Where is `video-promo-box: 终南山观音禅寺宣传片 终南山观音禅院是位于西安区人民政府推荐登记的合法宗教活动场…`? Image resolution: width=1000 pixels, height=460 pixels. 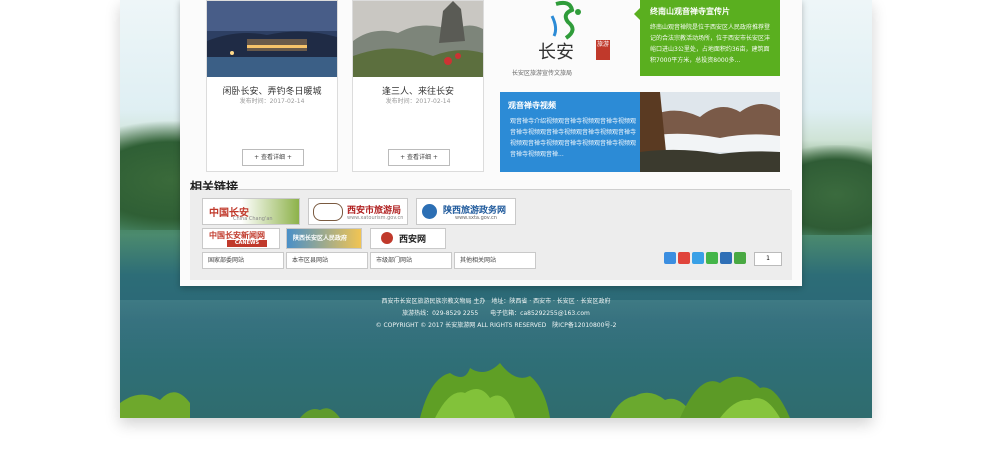 video-promo-box: 终南山观音禅寺宣传片 终南山观音禅院是位于西安区人民政府推荐登记的合法宗教活动场… is located at coordinates (707, 38).